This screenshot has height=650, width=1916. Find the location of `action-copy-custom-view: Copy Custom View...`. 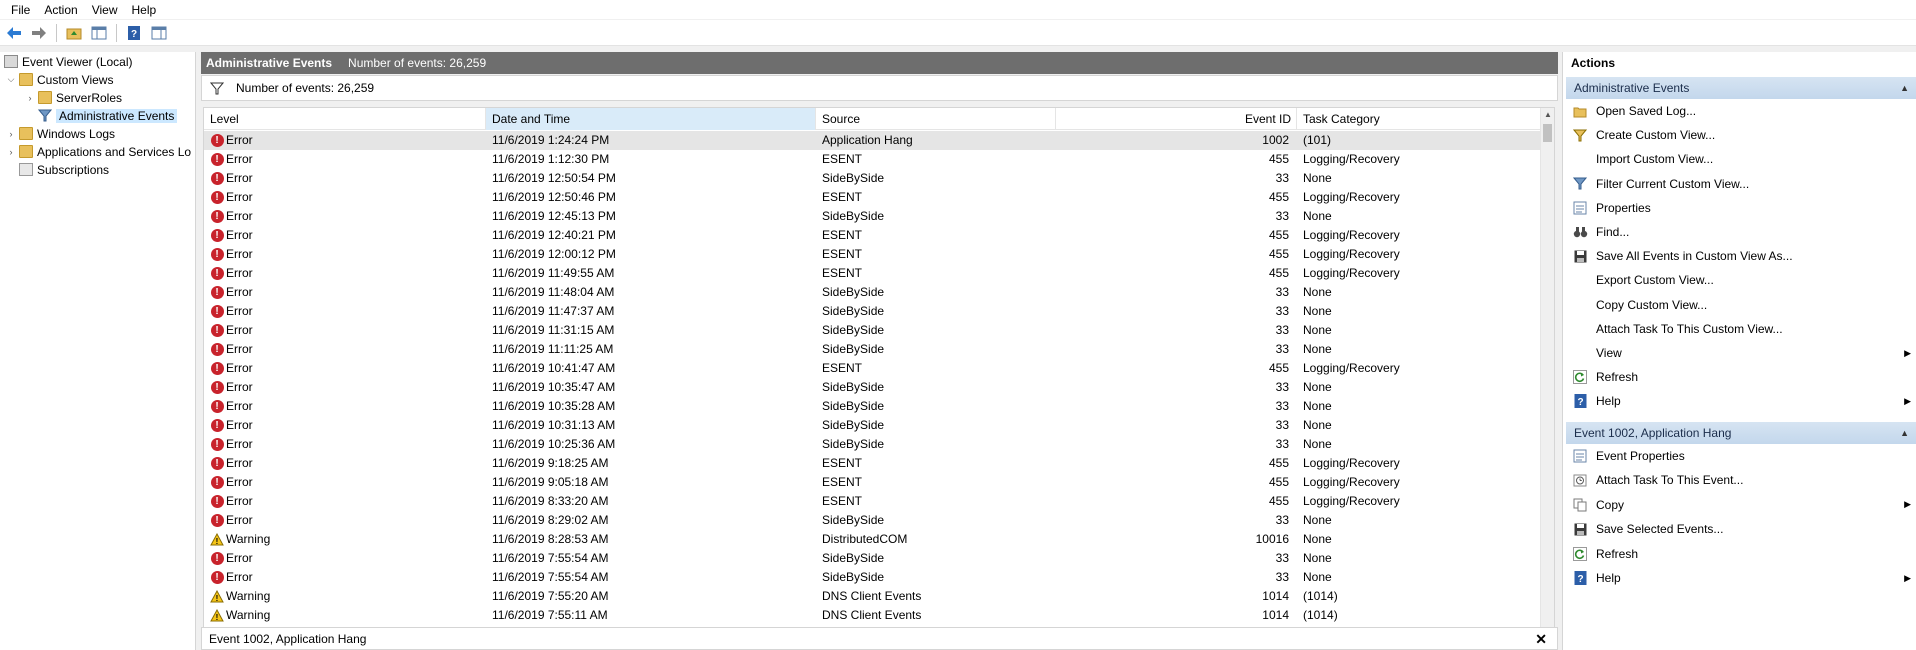

action-copy-custom-view: Copy Custom View... is located at coordinates (1741, 305).